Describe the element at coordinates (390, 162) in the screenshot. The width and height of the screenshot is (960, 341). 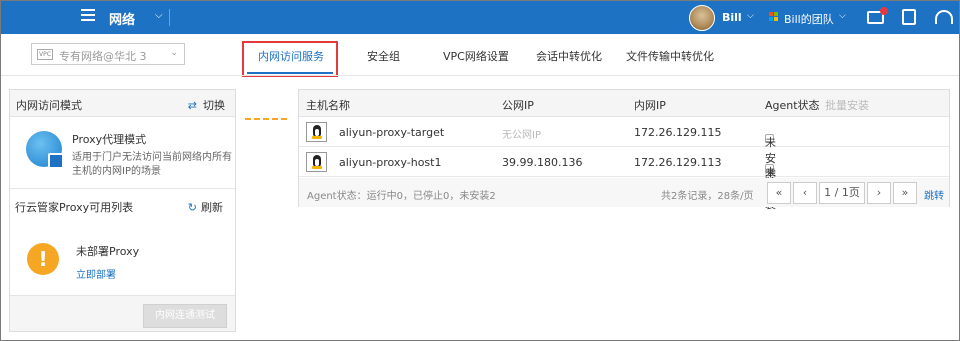
I see `host-name: aliyun-proxy-host1` at that location.